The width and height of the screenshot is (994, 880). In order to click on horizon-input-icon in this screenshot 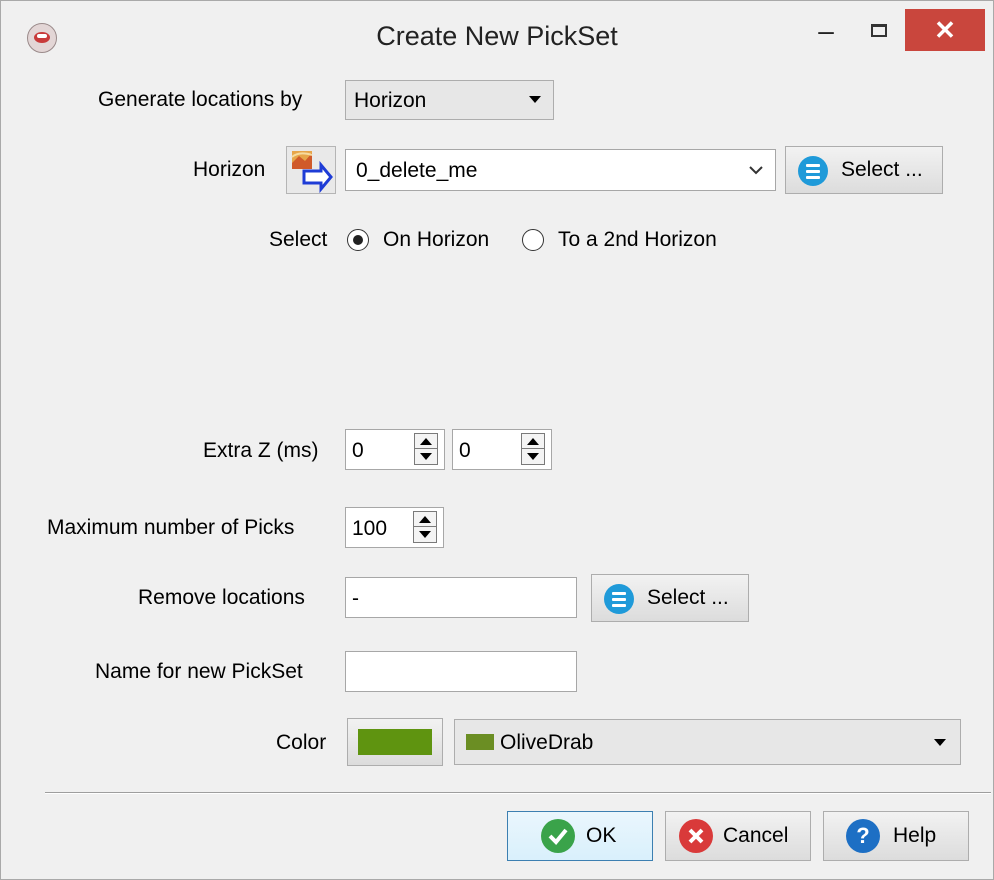, I will do `click(311, 170)`.